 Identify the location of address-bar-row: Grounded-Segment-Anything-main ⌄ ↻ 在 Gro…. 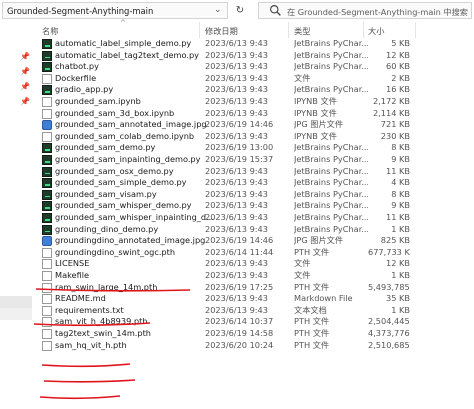
(237, 11).